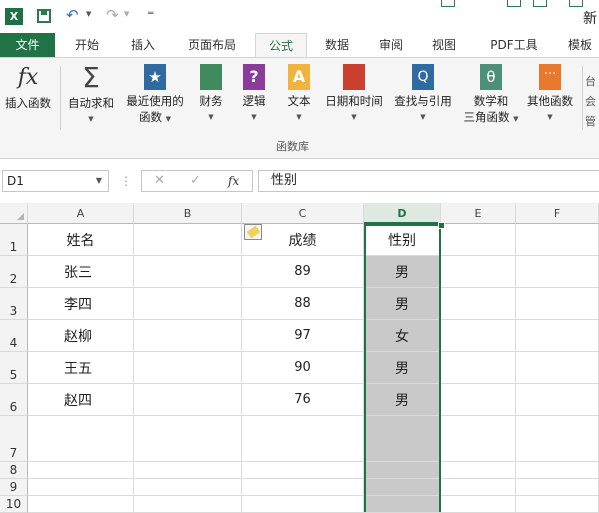  What do you see at coordinates (126, 14) in the screenshot?
I see `redo-dropdown-icon: ▼` at bounding box center [126, 14].